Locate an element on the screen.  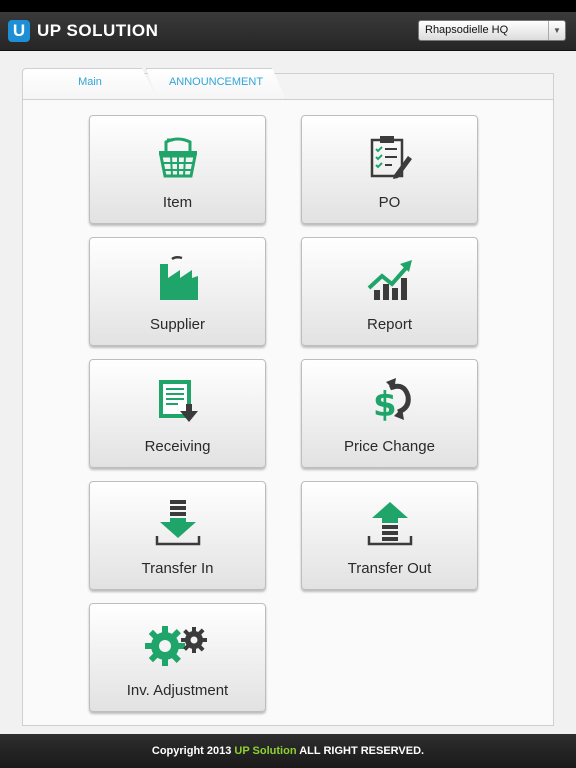
store-select-value: Rhapsodielle HQ is located at coordinates (467, 30).